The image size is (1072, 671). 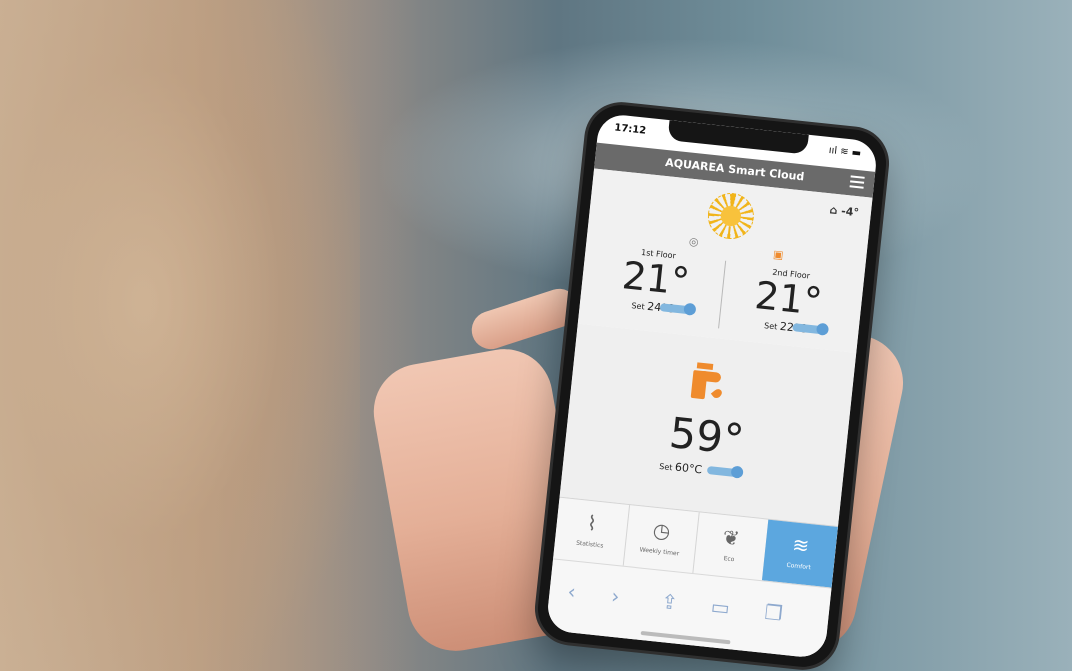 What do you see at coordinates (799, 554) in the screenshot?
I see `nav-comfort: ≋ Comfort` at bounding box center [799, 554].